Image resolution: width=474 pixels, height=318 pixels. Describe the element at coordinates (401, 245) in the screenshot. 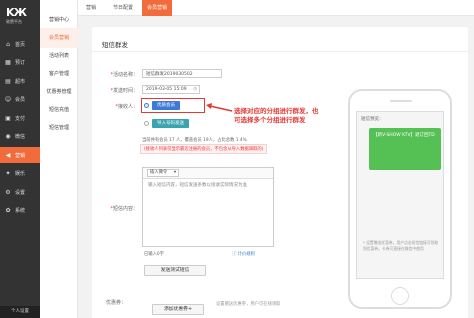

I see `preview-note: * 设置赠送优惠券，用户点击短信链接可领取到优惠券，卡券可直接在微信中使用` at that location.